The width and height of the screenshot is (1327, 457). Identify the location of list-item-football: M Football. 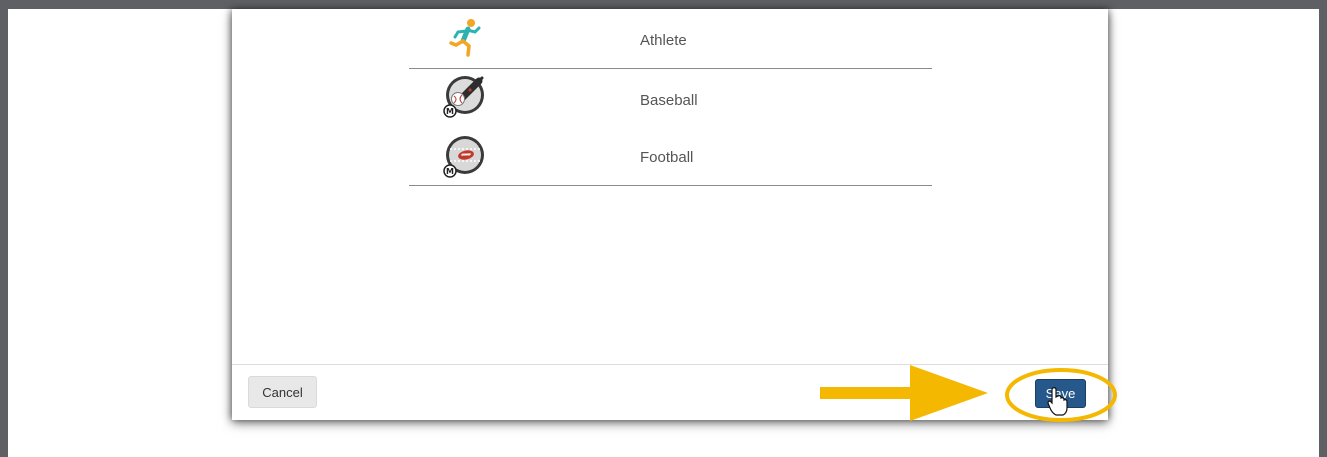
(670, 156).